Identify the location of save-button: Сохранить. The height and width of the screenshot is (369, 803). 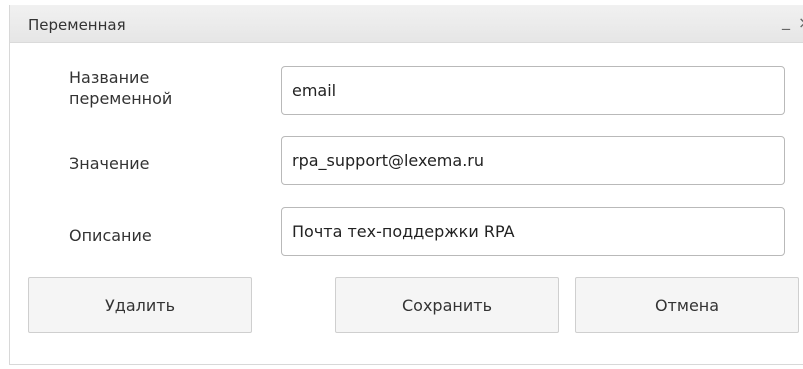
(447, 305).